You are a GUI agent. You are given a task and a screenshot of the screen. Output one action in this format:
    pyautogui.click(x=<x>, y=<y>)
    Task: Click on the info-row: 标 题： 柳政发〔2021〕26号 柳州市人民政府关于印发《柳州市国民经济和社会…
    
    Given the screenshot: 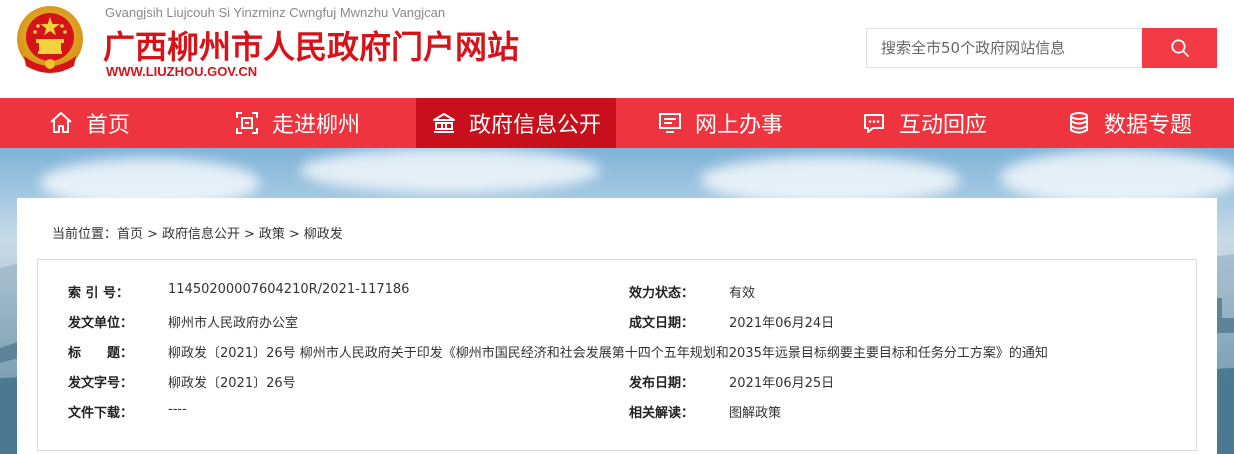 What is the action you would take?
    pyautogui.click(x=617, y=352)
    